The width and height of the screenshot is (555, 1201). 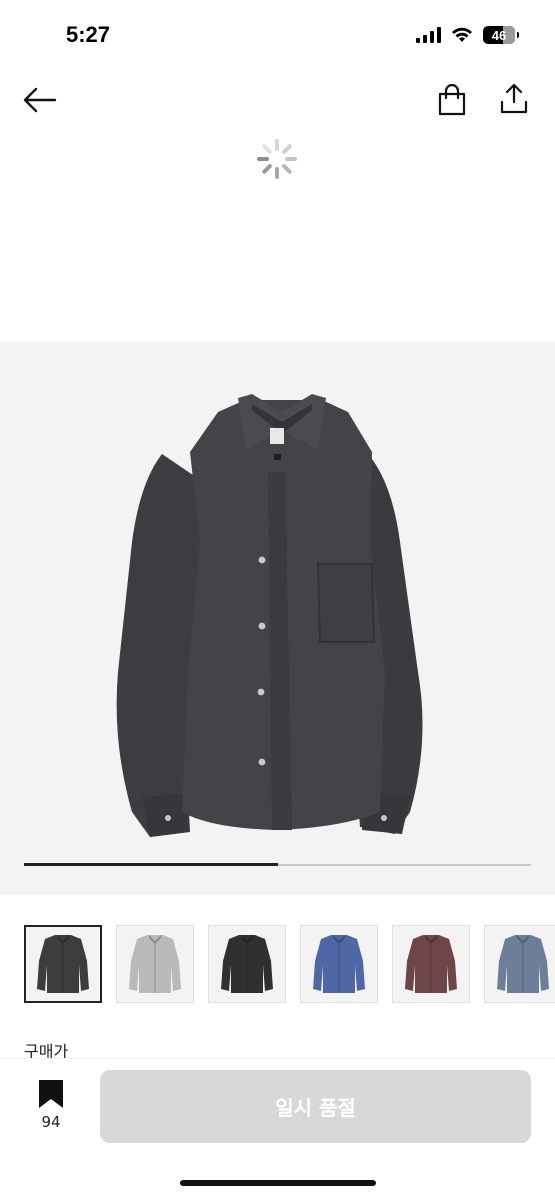 What do you see at coordinates (277, 35) in the screenshot?
I see `status-bar: 5:27 46` at bounding box center [277, 35].